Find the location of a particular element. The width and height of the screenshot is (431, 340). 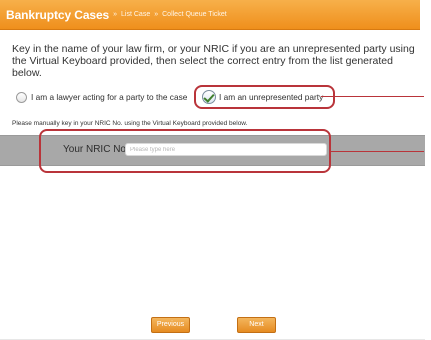

page-title: Bankruptcy Cases is located at coordinates (58, 14).